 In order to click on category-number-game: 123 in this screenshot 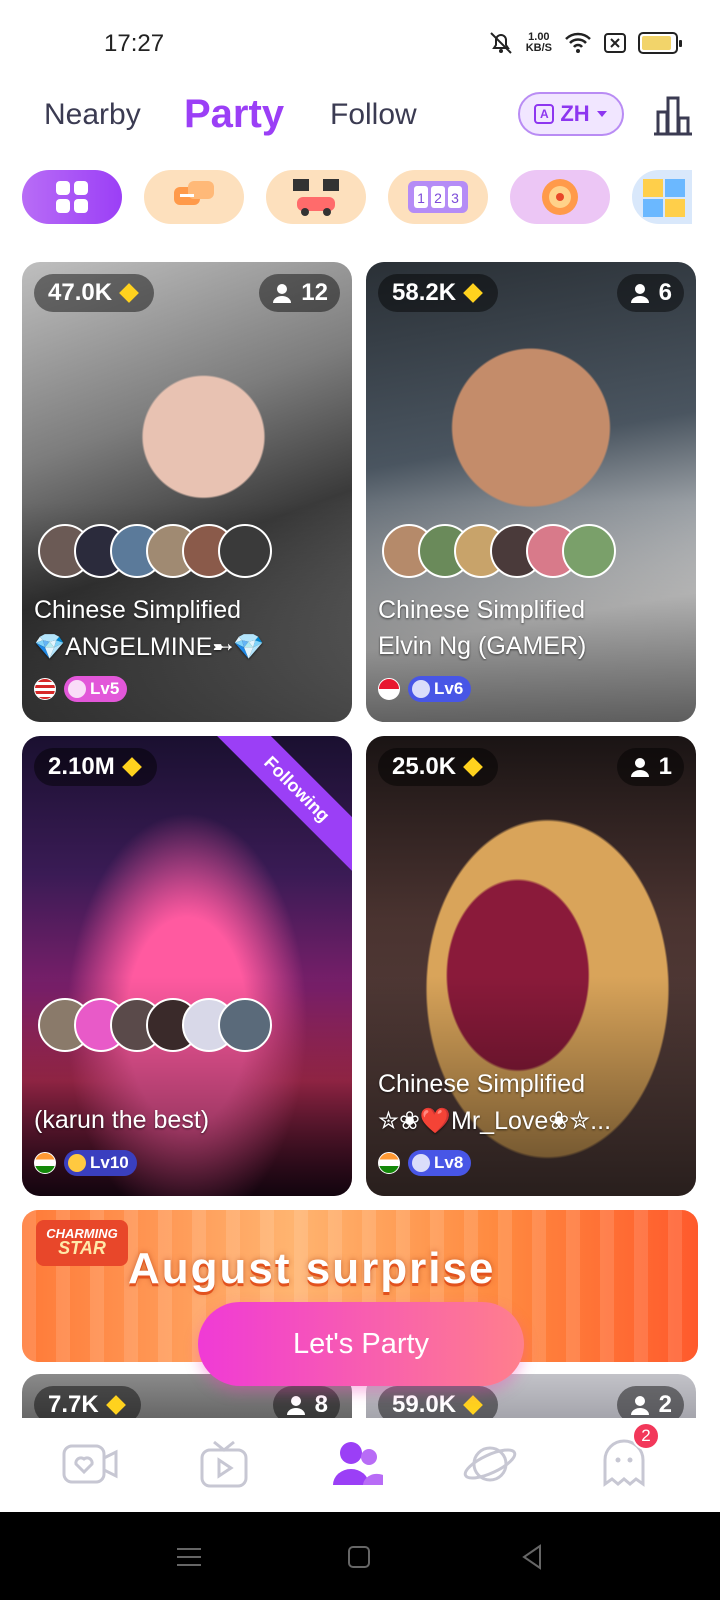, I will do `click(438, 197)`.